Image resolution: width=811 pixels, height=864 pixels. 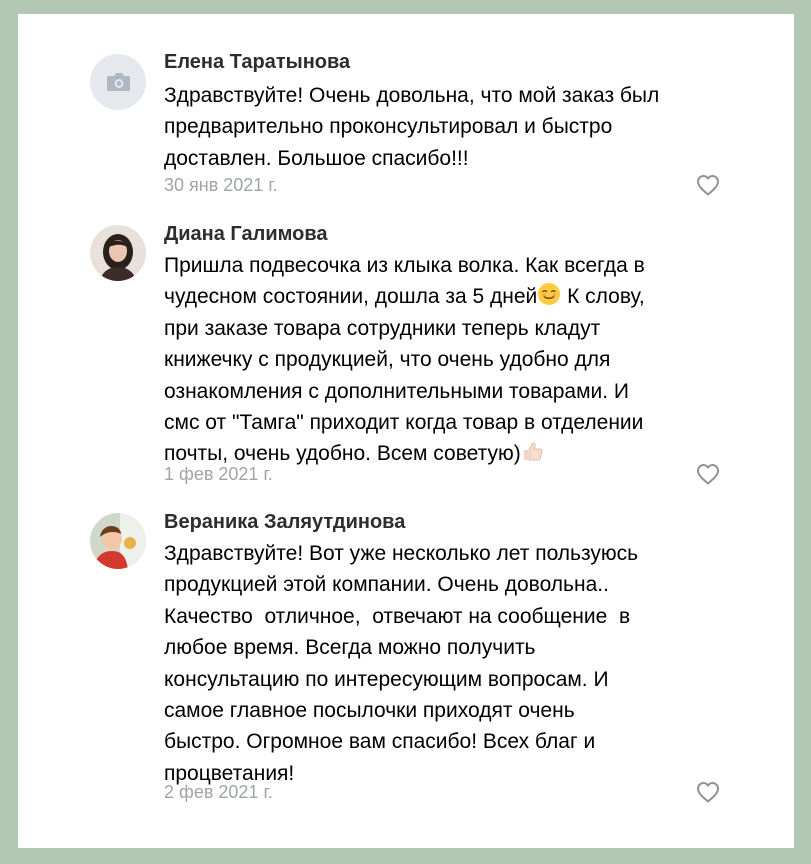 I want to click on comment-author: Диана Галимова, so click(x=246, y=234).